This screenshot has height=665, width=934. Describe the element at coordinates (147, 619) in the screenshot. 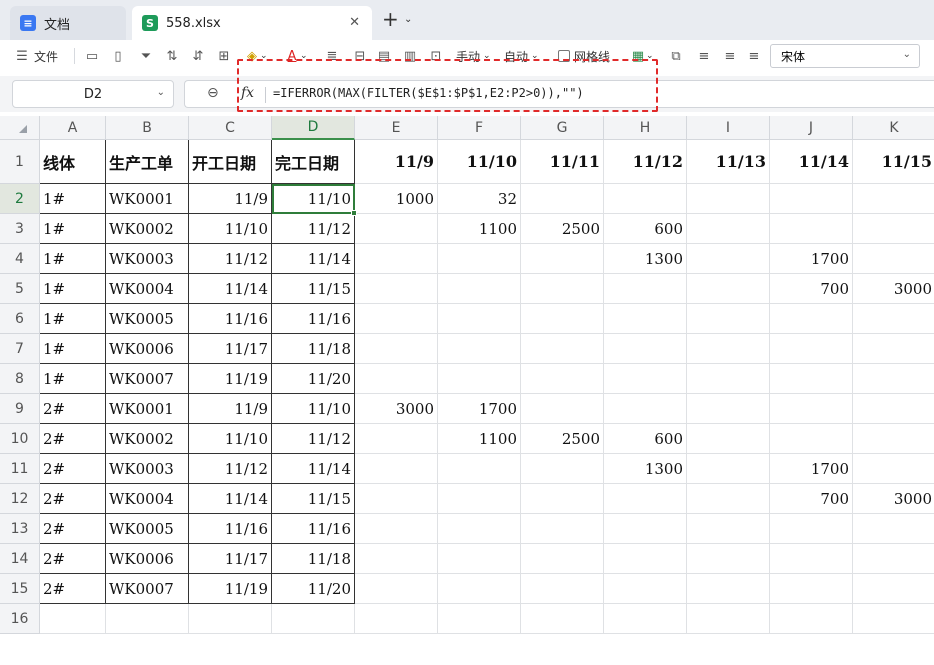

I see `cell-B16` at that location.